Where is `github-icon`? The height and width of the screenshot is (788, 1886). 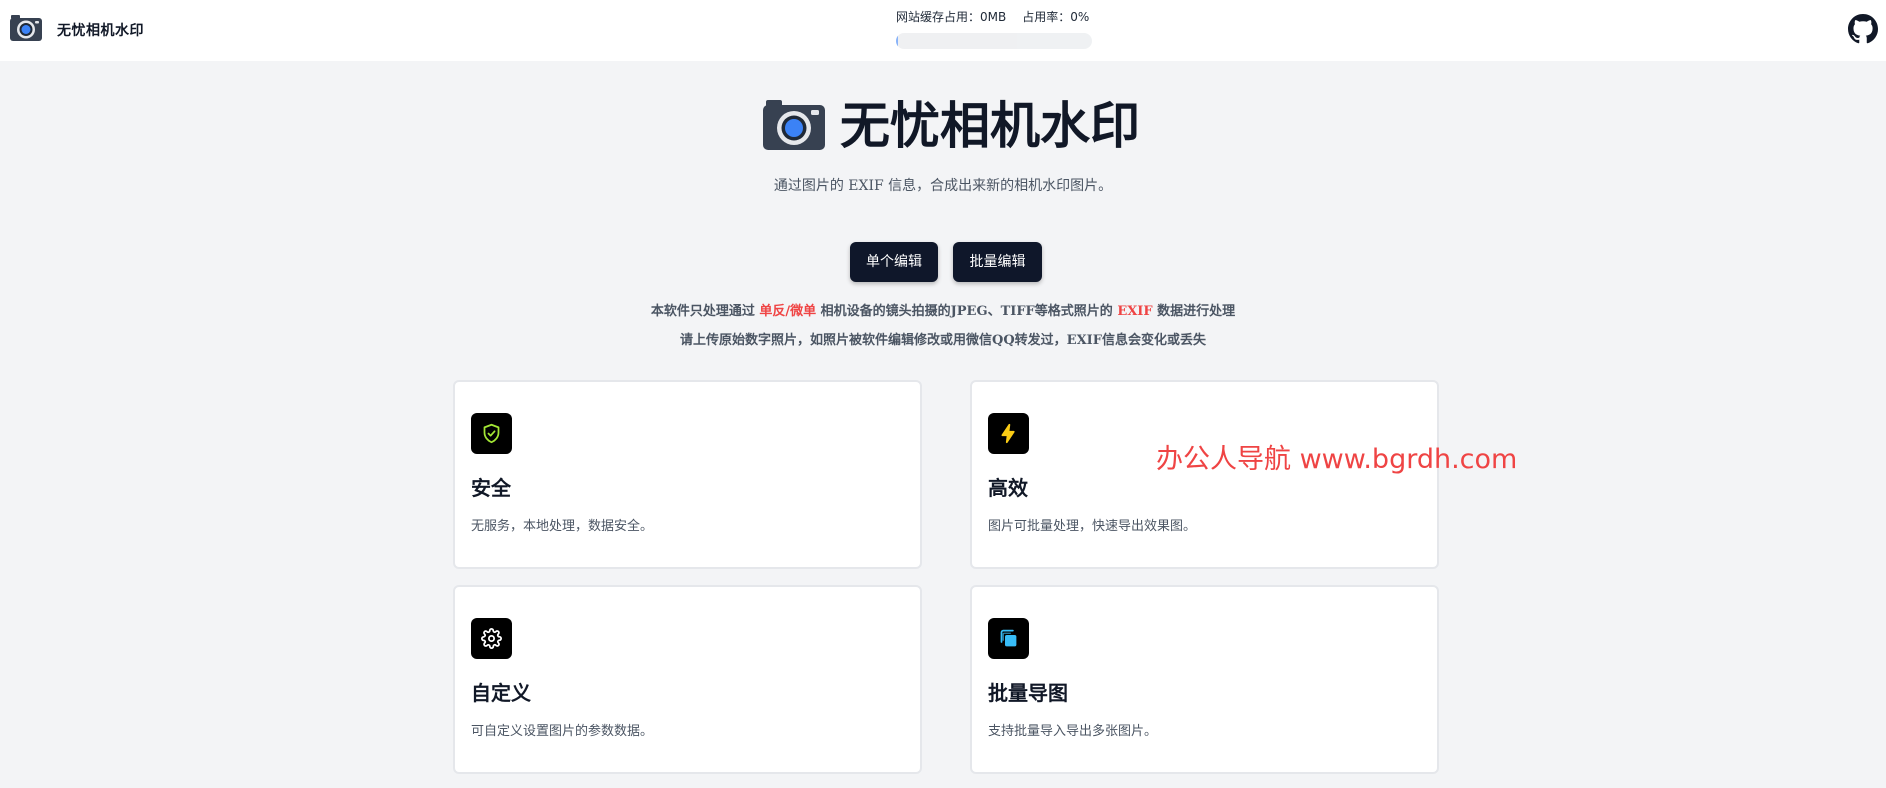 github-icon is located at coordinates (1863, 29).